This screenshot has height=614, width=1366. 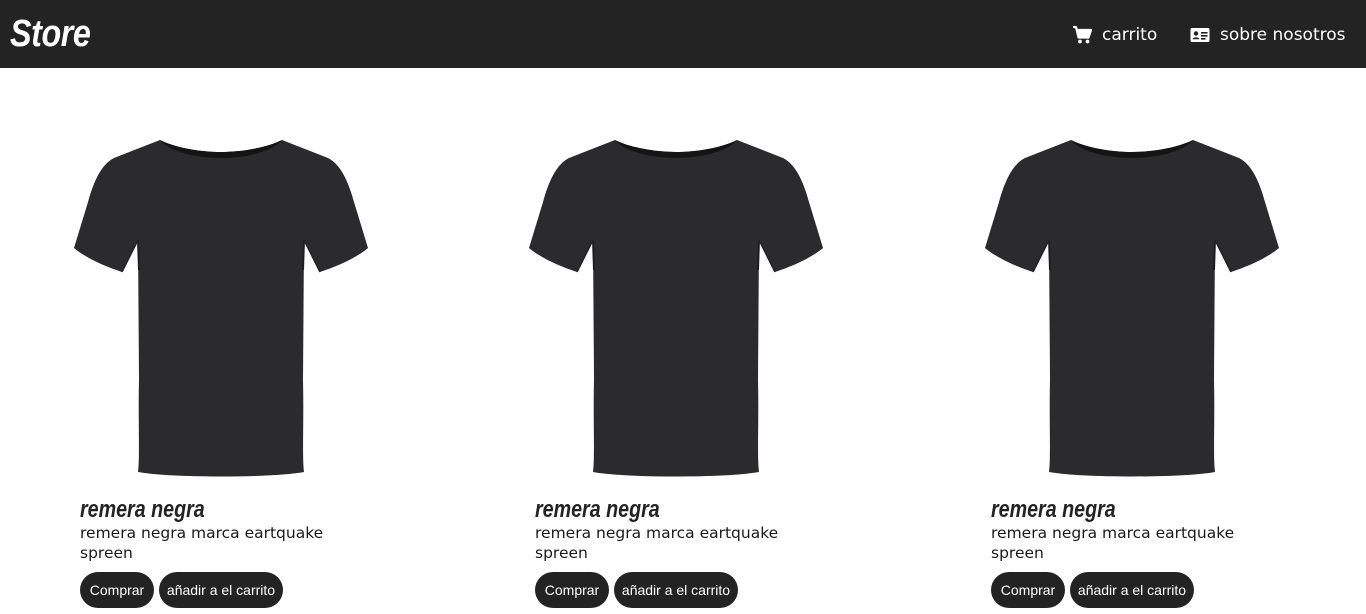 I want to click on brand-logo: Store, so click(x=50, y=34).